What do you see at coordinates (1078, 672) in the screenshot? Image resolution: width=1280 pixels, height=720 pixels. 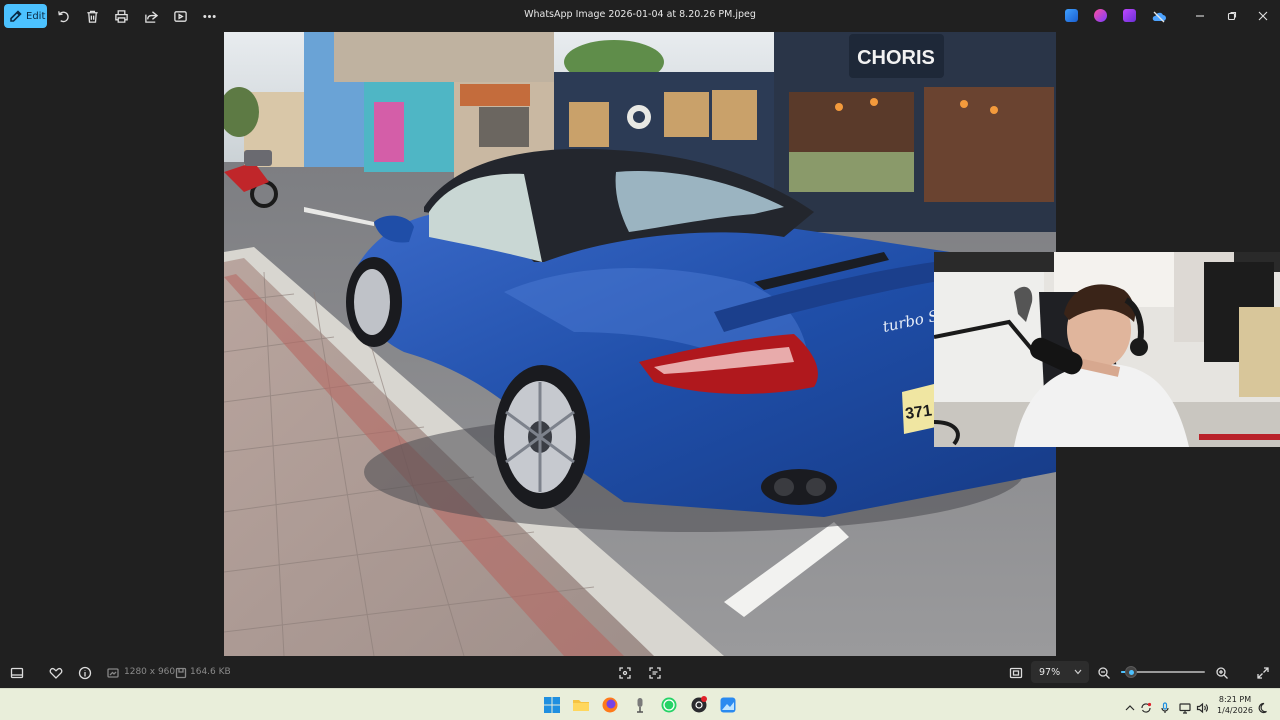 I see `chevron-down-icon` at bounding box center [1078, 672].